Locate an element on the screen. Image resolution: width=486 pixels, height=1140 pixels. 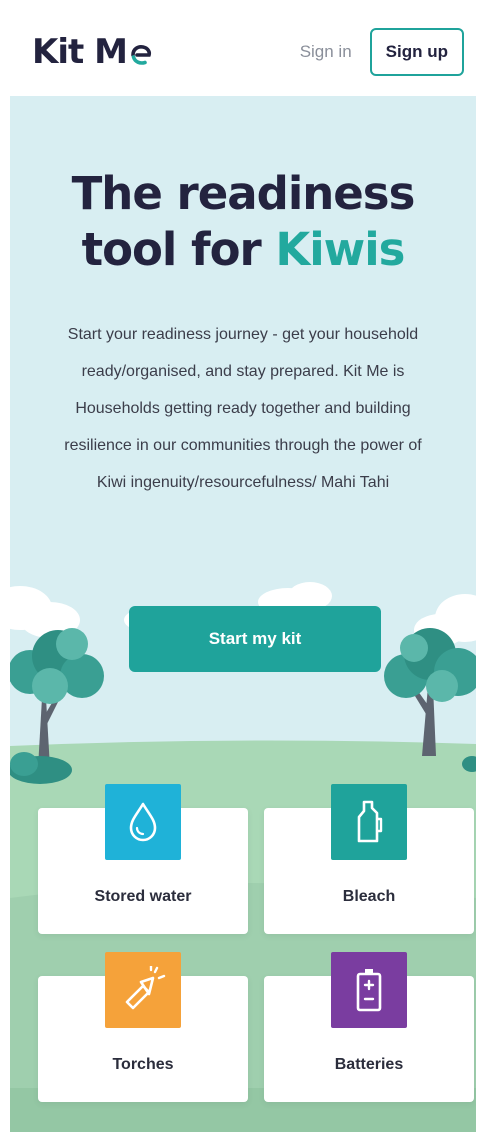
torch-icon is located at coordinates (143, 990).